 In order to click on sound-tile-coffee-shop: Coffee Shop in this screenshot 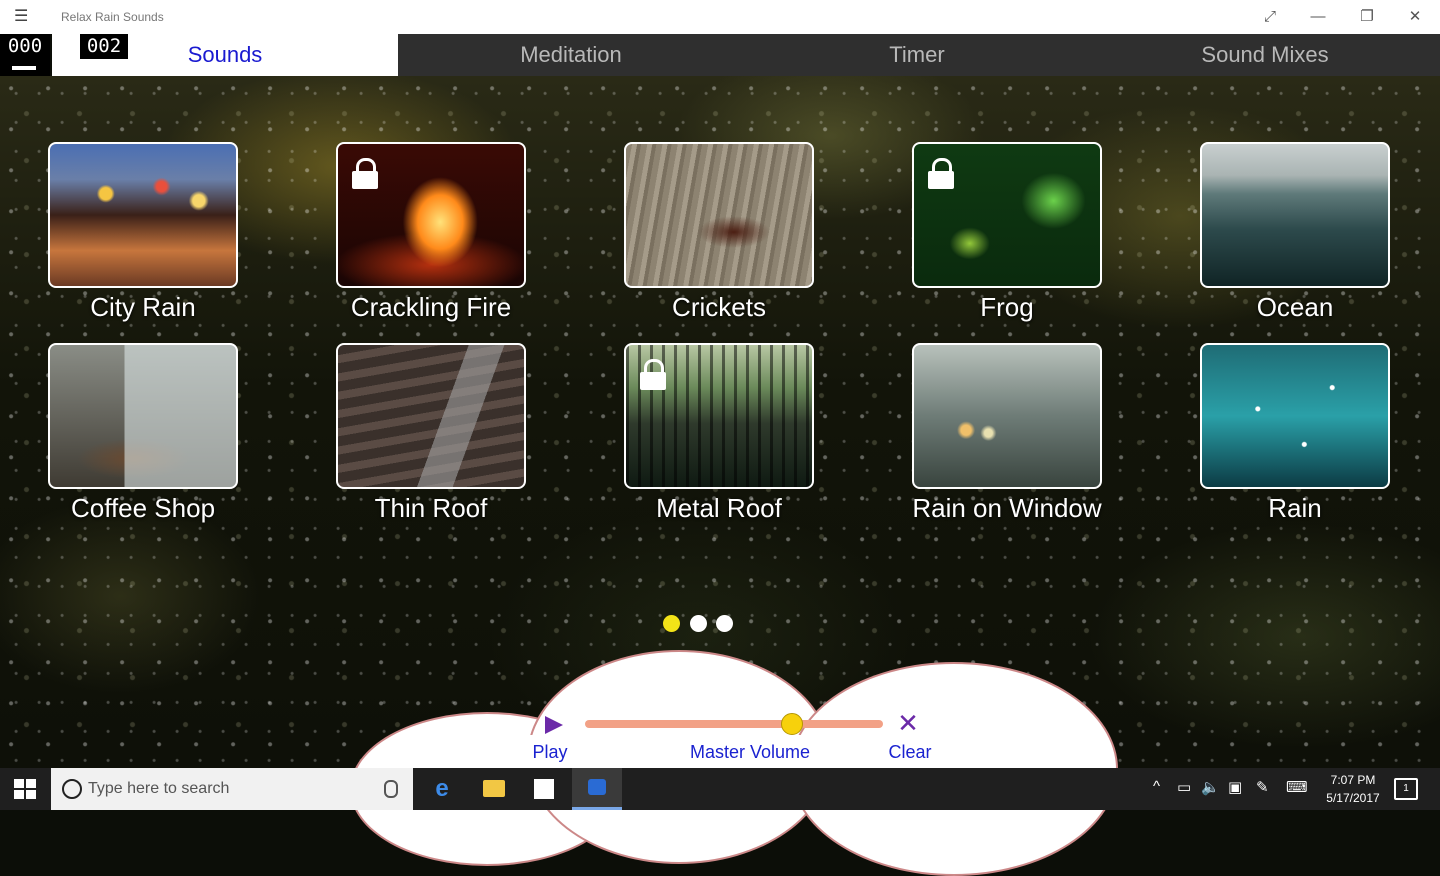, I will do `click(143, 433)`.